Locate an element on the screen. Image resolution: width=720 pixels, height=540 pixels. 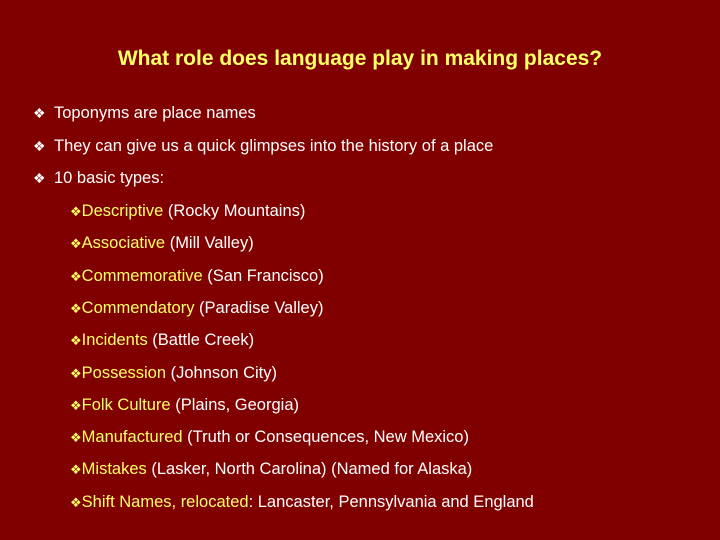
type-item: ❖Folk Culture (Plains, Georgia) is located at coordinates (184, 405).